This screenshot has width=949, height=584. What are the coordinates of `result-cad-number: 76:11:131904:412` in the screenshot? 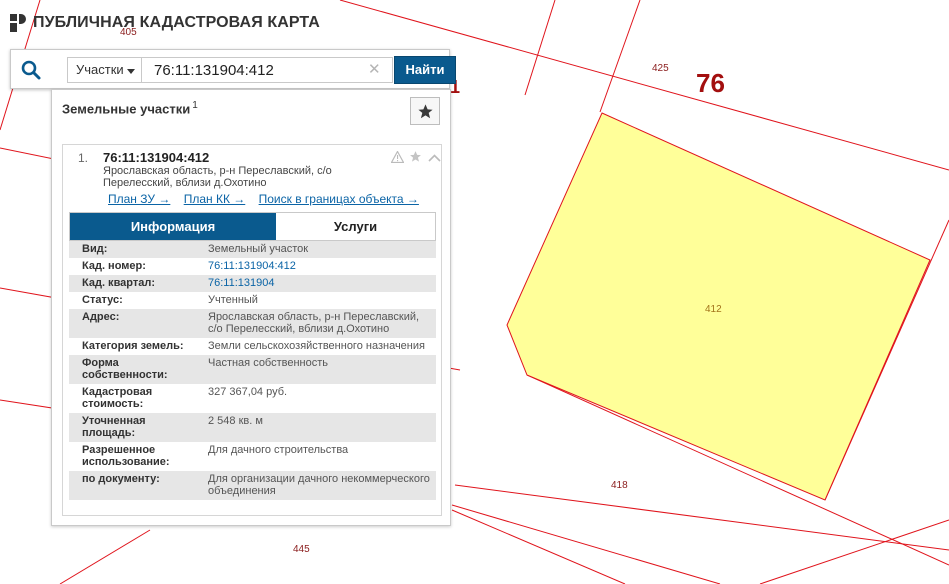 It's located at (156, 157).